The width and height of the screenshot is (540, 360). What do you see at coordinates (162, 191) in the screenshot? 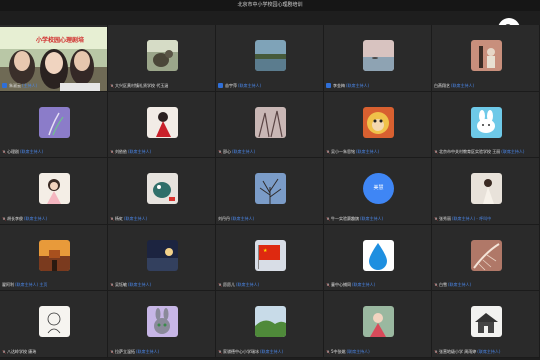
I see `participant-tile: 杨虹(联席主持人)` at bounding box center [162, 191].